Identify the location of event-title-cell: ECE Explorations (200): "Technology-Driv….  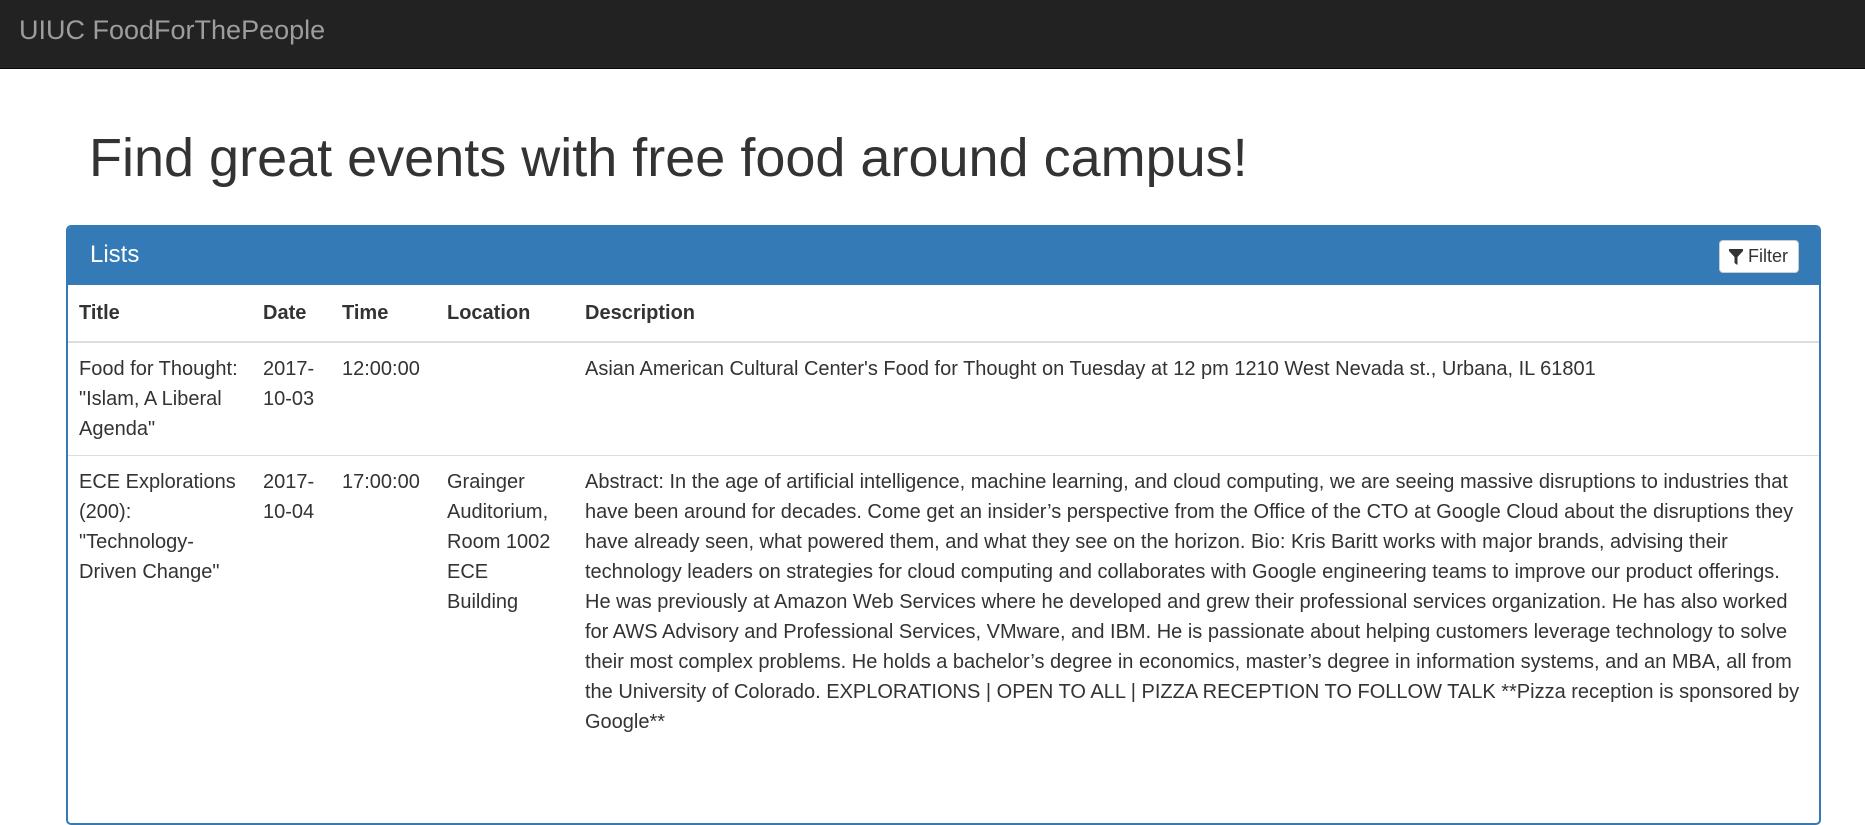
(160, 601).